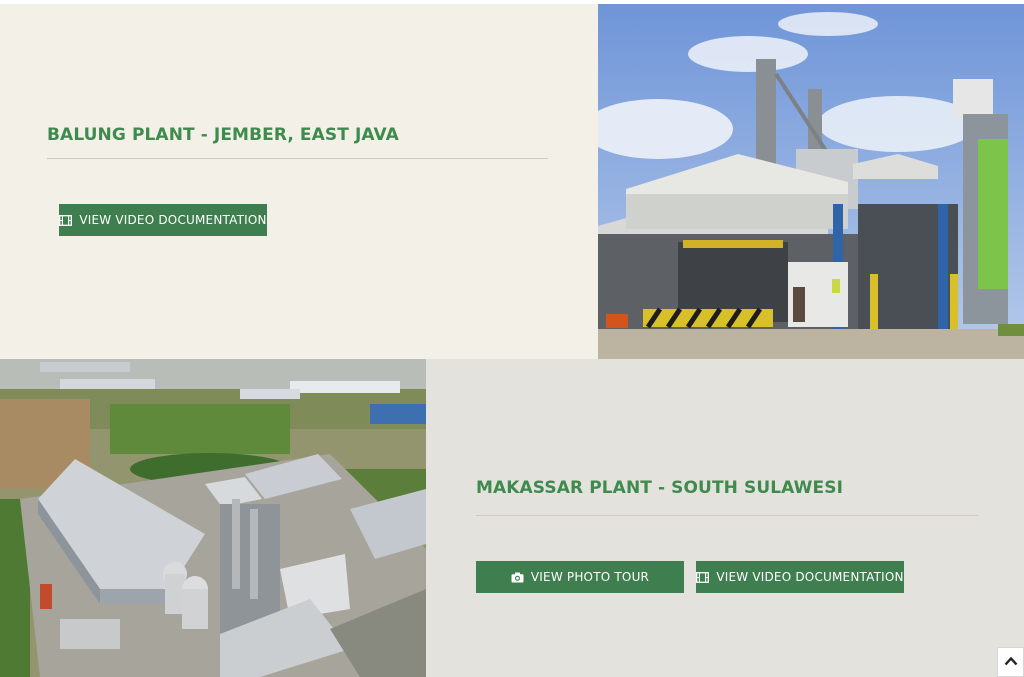 This screenshot has height=677, width=1024. I want to click on balung-video-button: VIEW VIDEO DOCUMENTATION, so click(163, 220).